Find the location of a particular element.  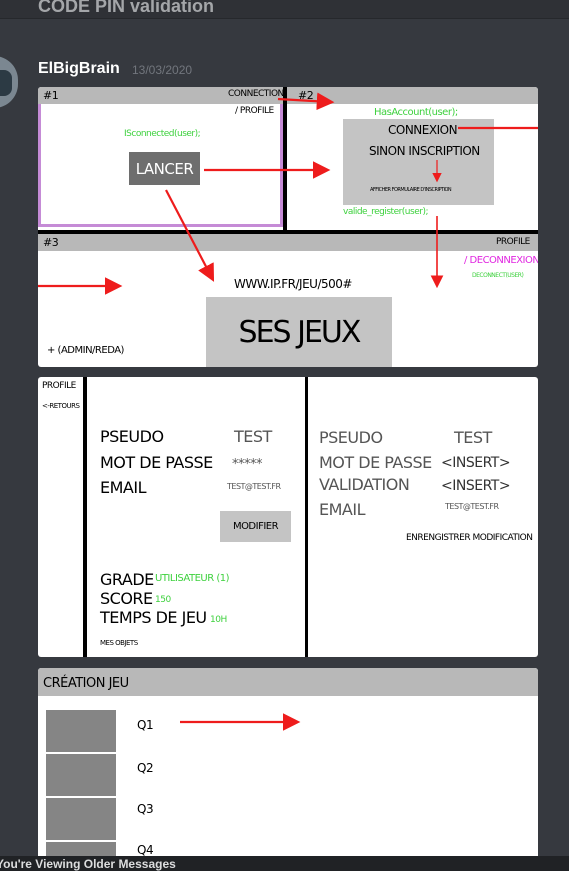

arrow-lancer-to-url is located at coordinates (190, 235).